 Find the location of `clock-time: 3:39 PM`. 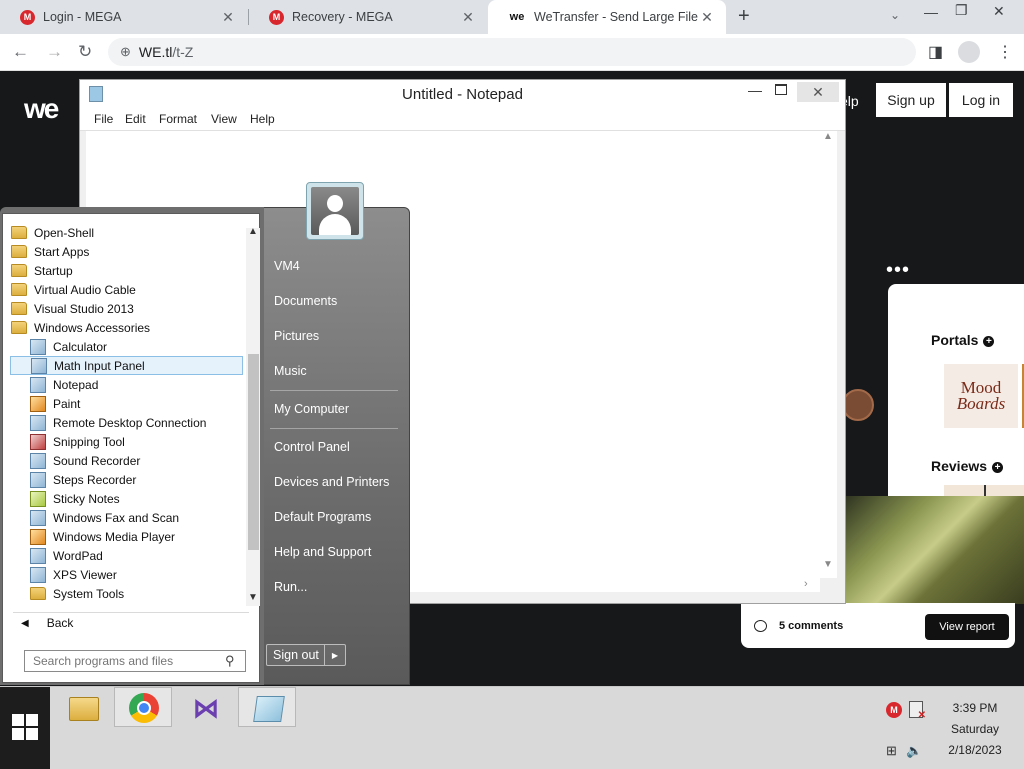

clock-time: 3:39 PM is located at coordinates (975, 708).